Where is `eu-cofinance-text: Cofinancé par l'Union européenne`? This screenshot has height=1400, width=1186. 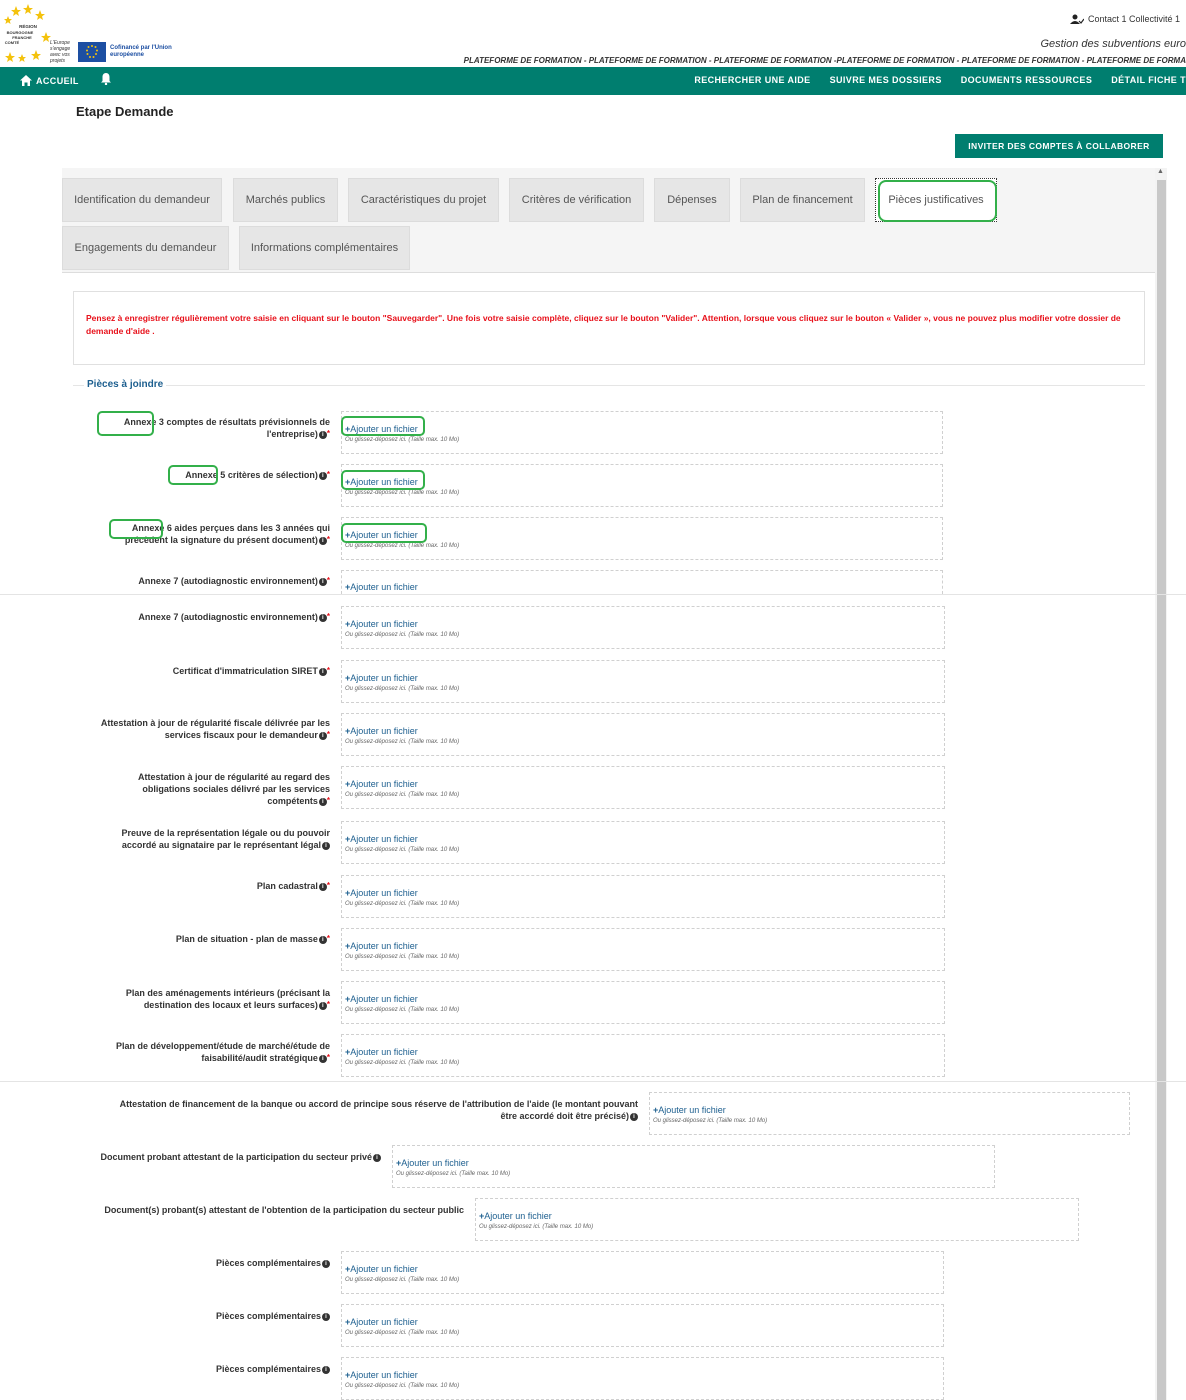 eu-cofinance-text: Cofinancé par l'Union européenne is located at coordinates (141, 51).